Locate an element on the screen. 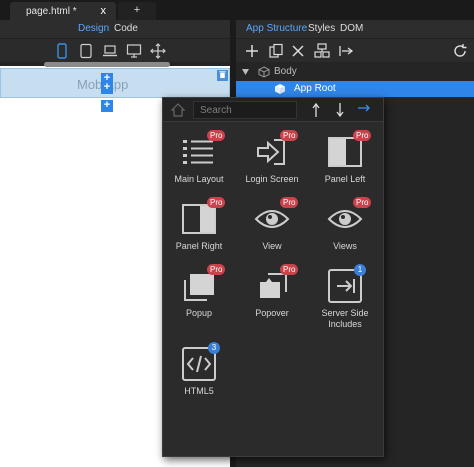  insert-inside-icon is located at coordinates (364, 110).